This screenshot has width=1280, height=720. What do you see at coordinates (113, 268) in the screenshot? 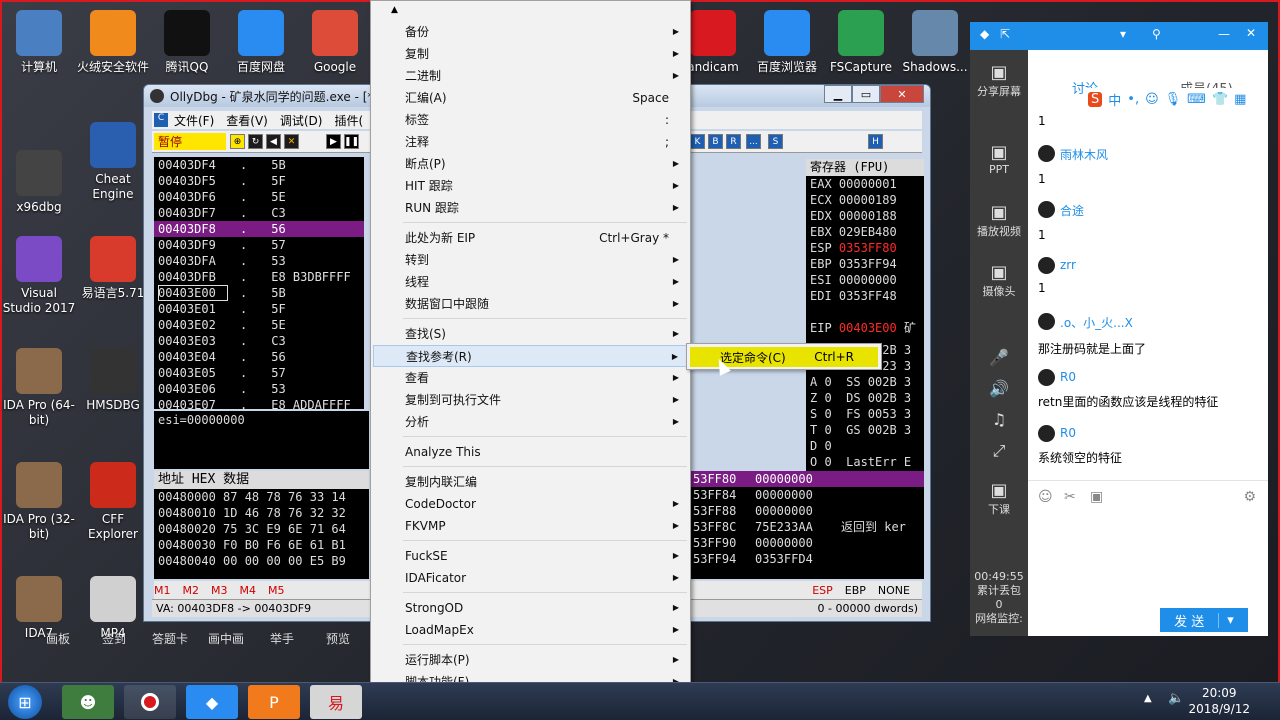
I see `desktop-icon: 易语言5.71` at bounding box center [113, 268].